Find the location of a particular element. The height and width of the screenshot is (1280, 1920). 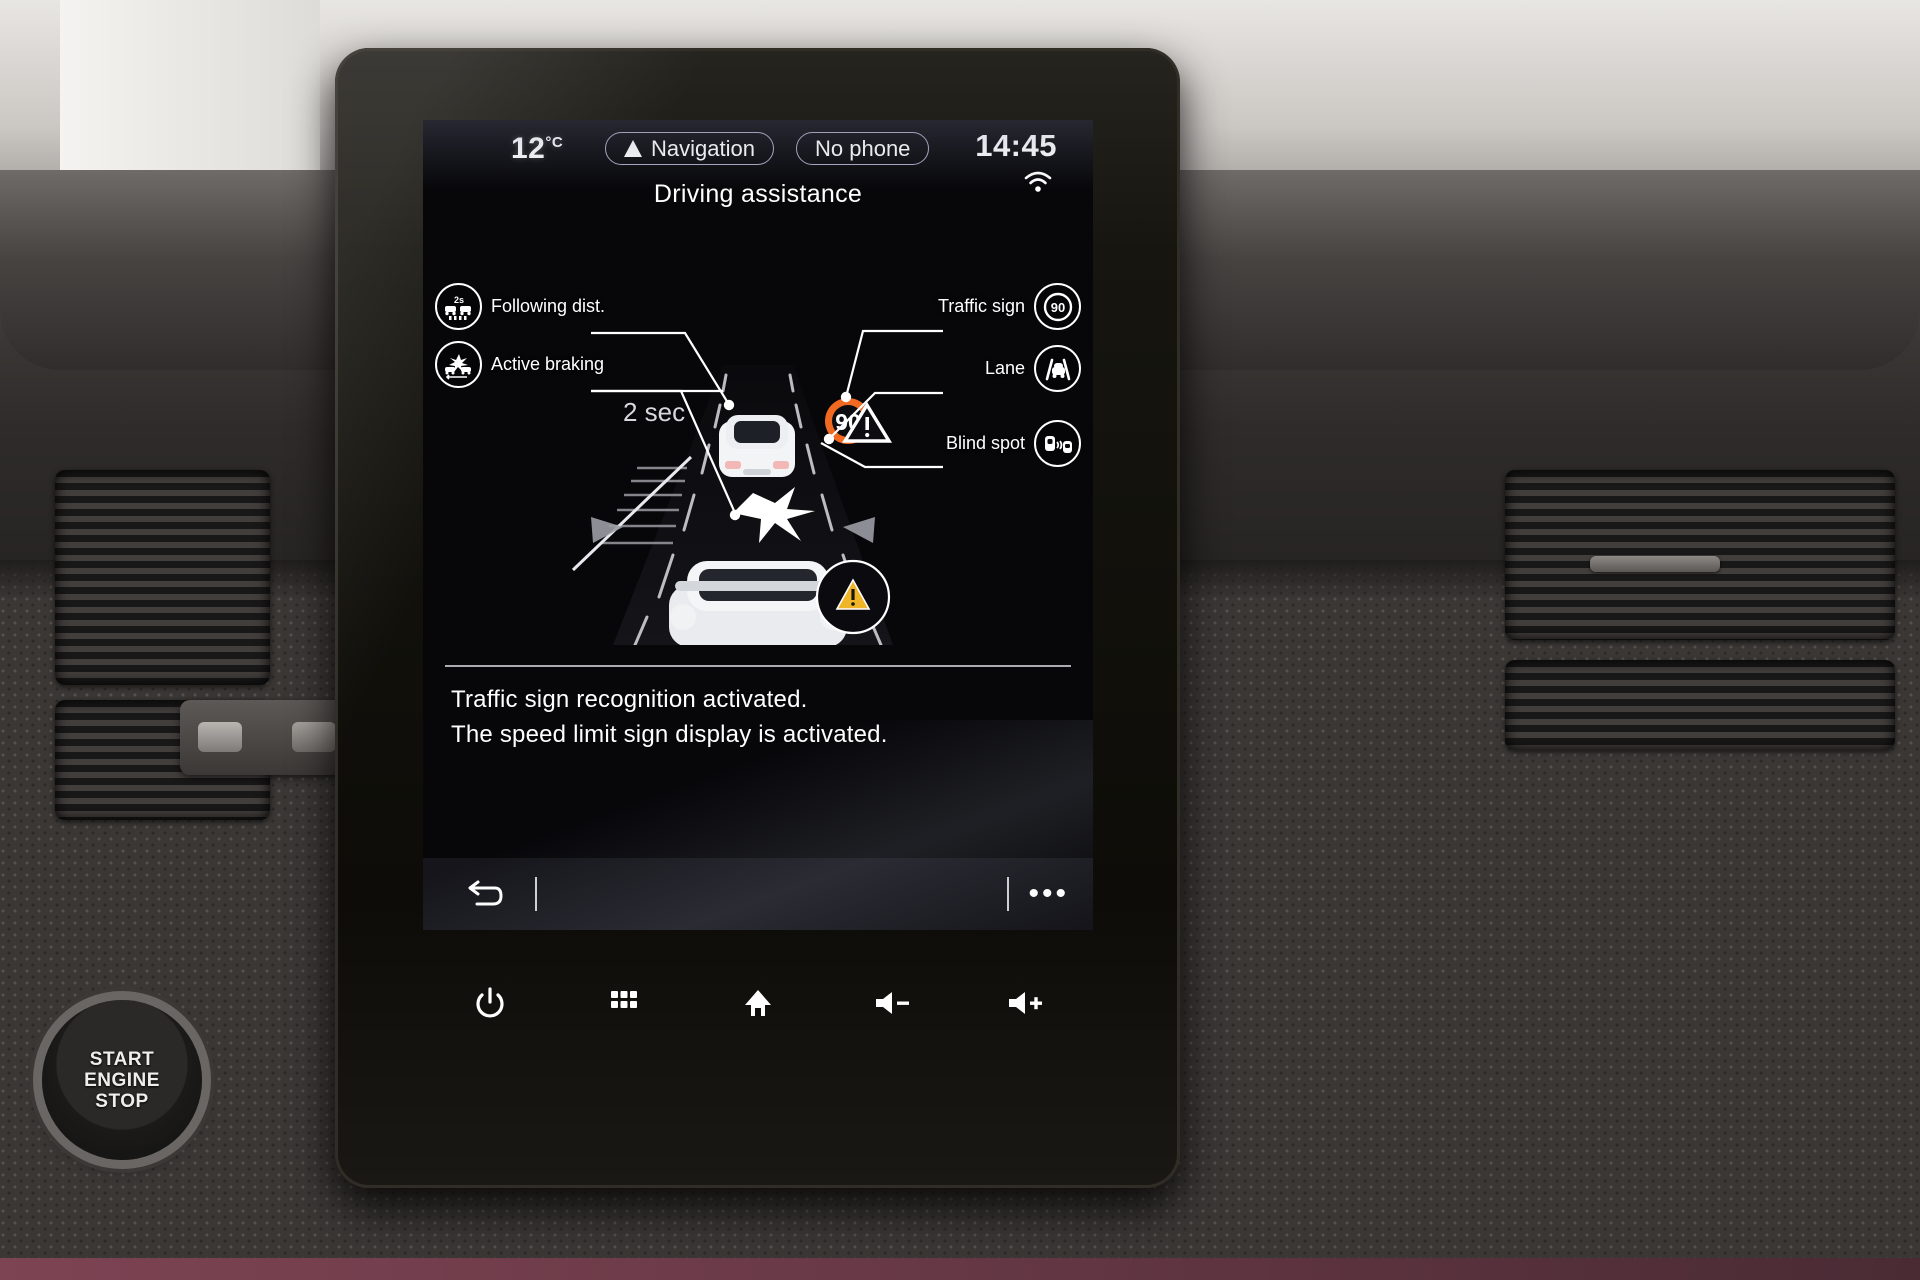

callout-lane: Lane is located at coordinates (1033, 368).